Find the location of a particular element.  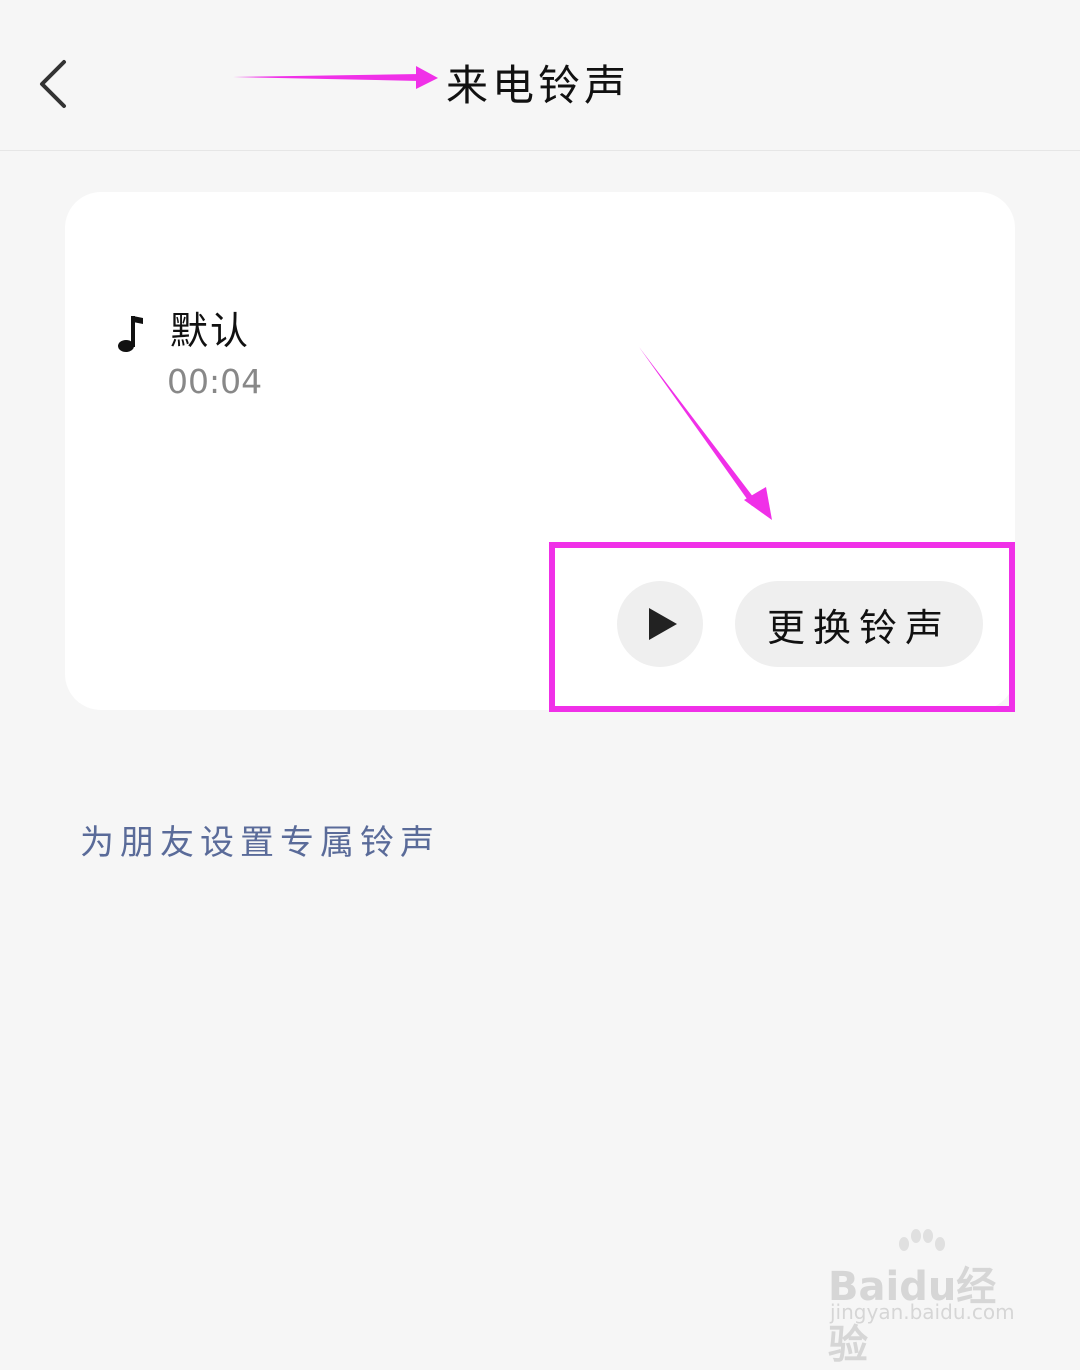

music-note-icon is located at coordinates (130, 334).